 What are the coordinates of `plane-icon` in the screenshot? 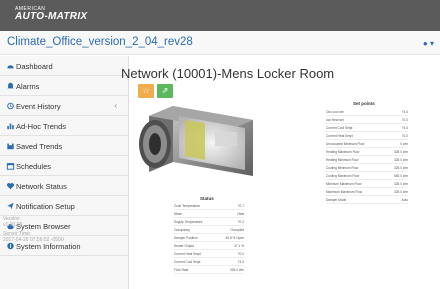 It's located at (10, 206).